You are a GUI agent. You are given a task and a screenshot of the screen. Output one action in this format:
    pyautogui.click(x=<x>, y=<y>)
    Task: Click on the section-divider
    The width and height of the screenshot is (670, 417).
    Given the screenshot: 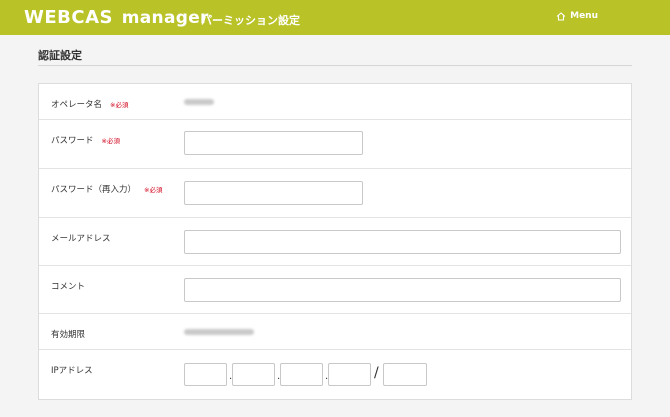 What is the action you would take?
    pyautogui.click(x=335, y=65)
    